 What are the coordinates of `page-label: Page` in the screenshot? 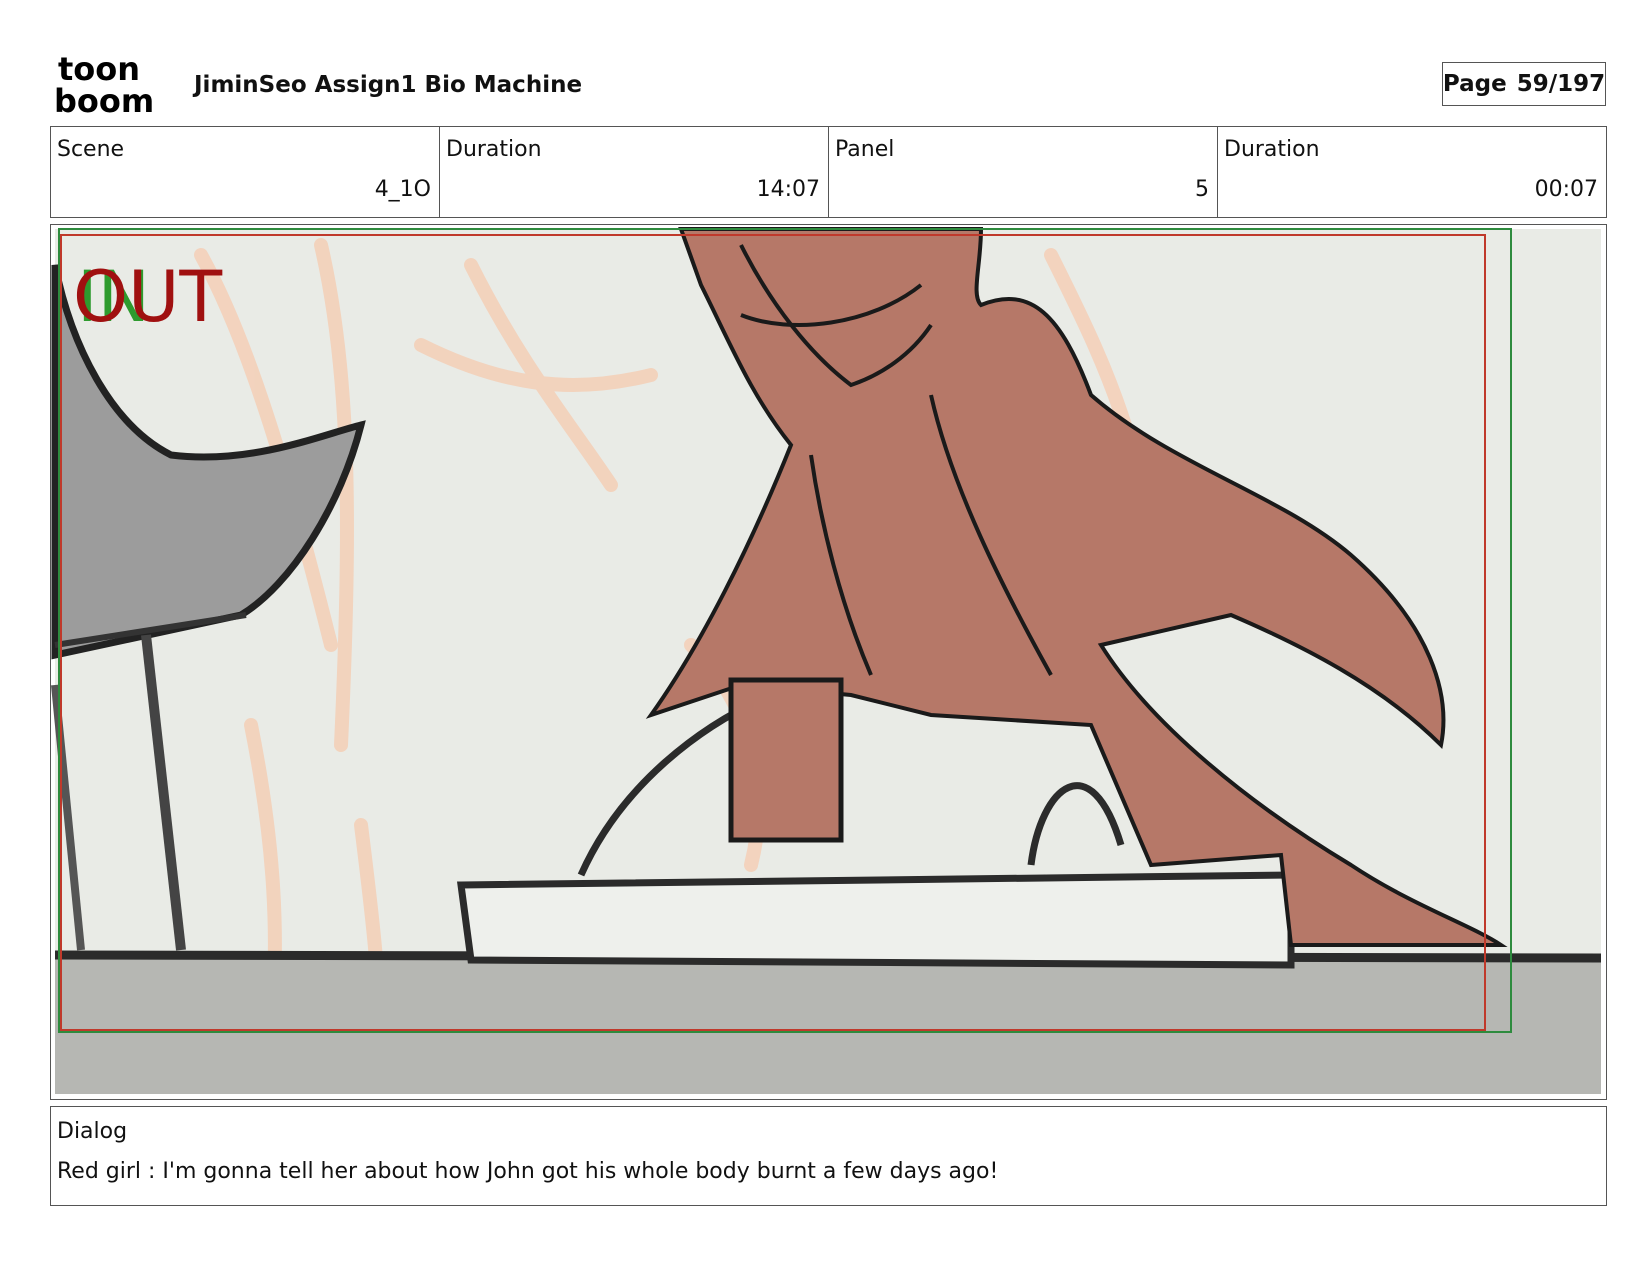 It's located at (1474, 84).